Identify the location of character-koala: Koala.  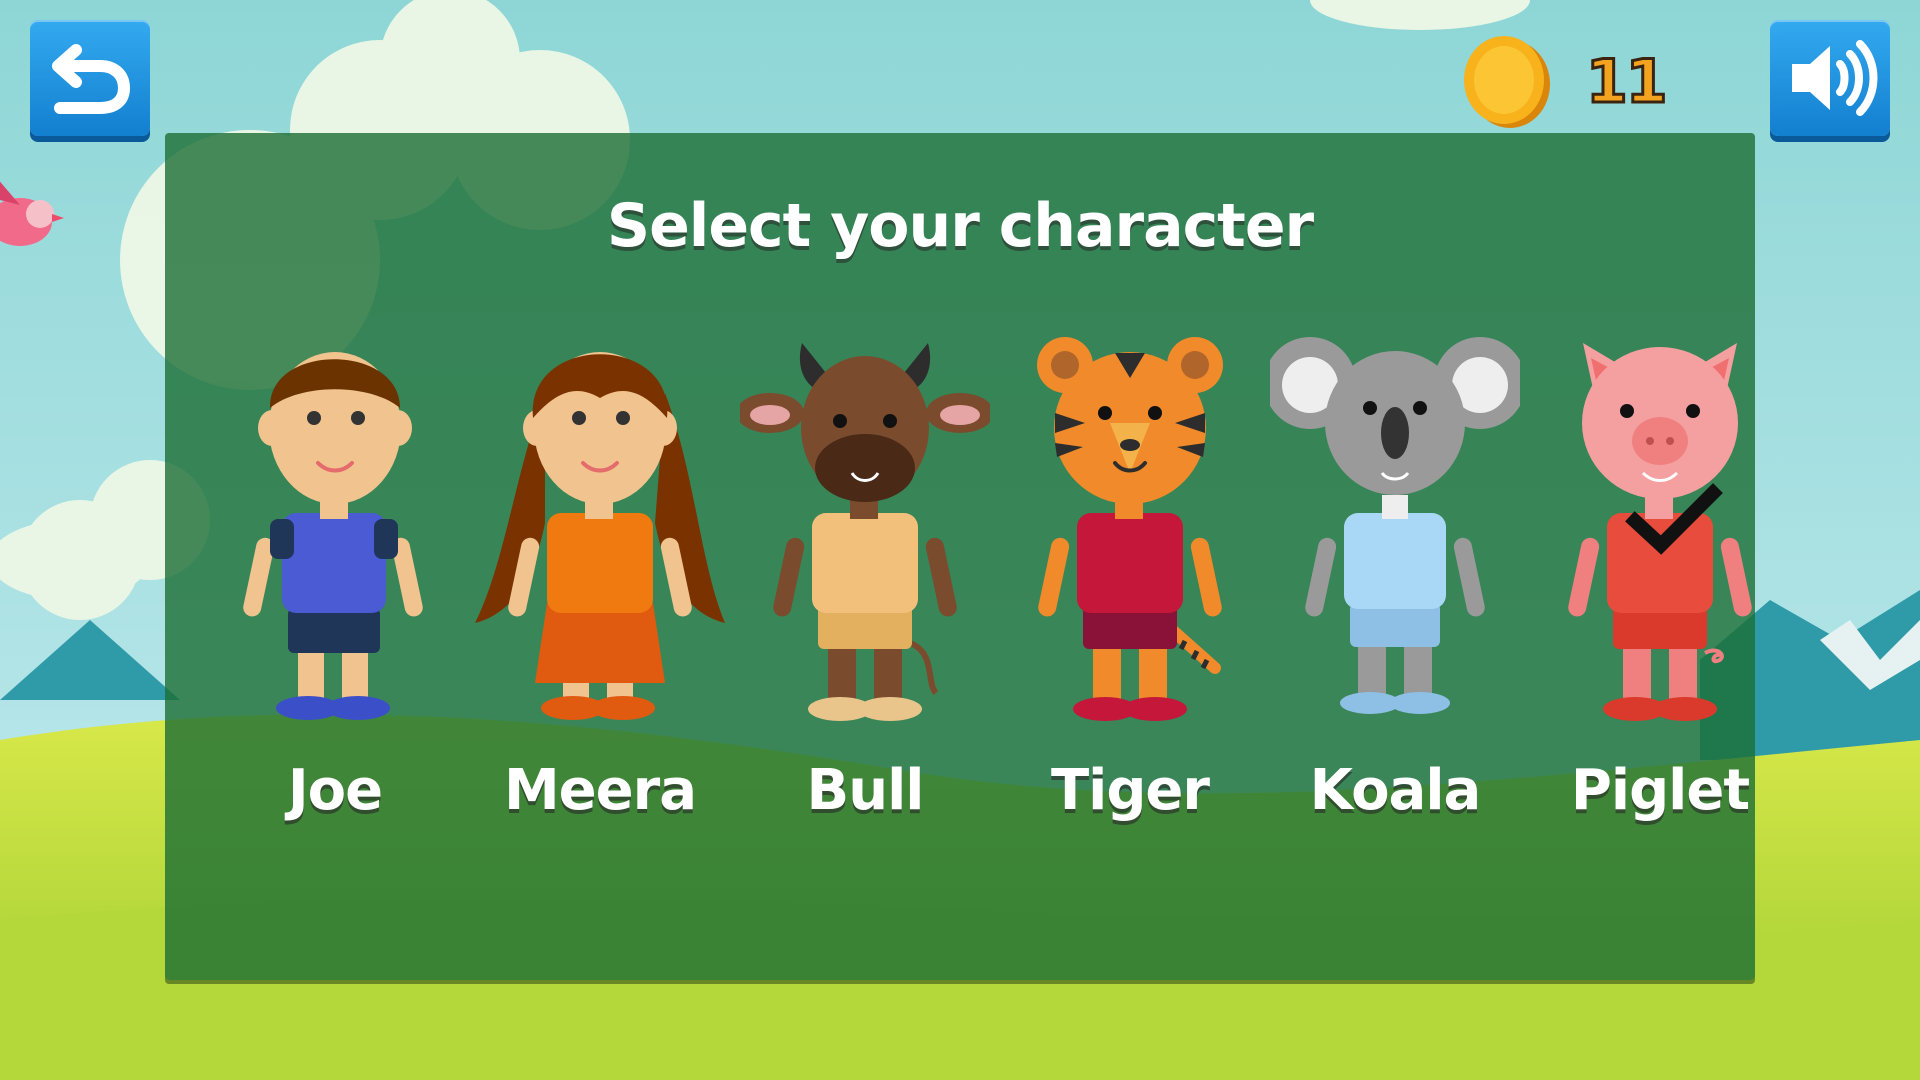
(1395, 583).